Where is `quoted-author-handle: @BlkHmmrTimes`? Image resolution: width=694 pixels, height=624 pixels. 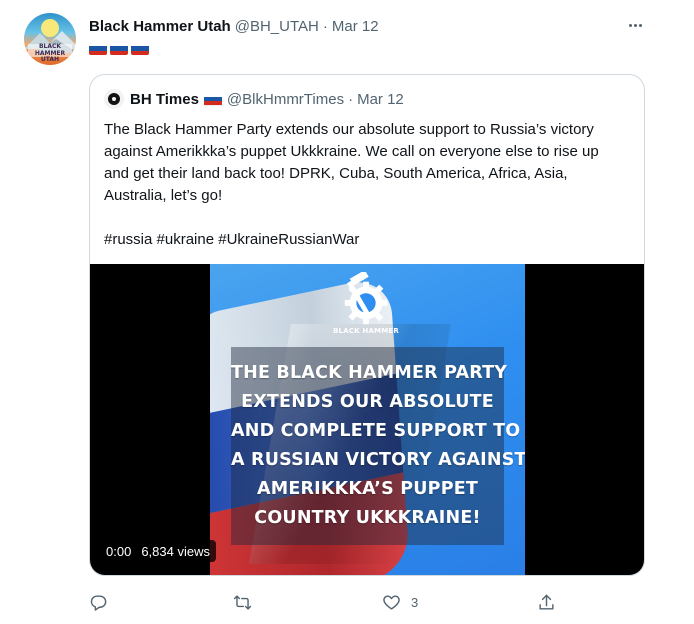
quoted-author-handle: @BlkHmmrTimes is located at coordinates (285, 99).